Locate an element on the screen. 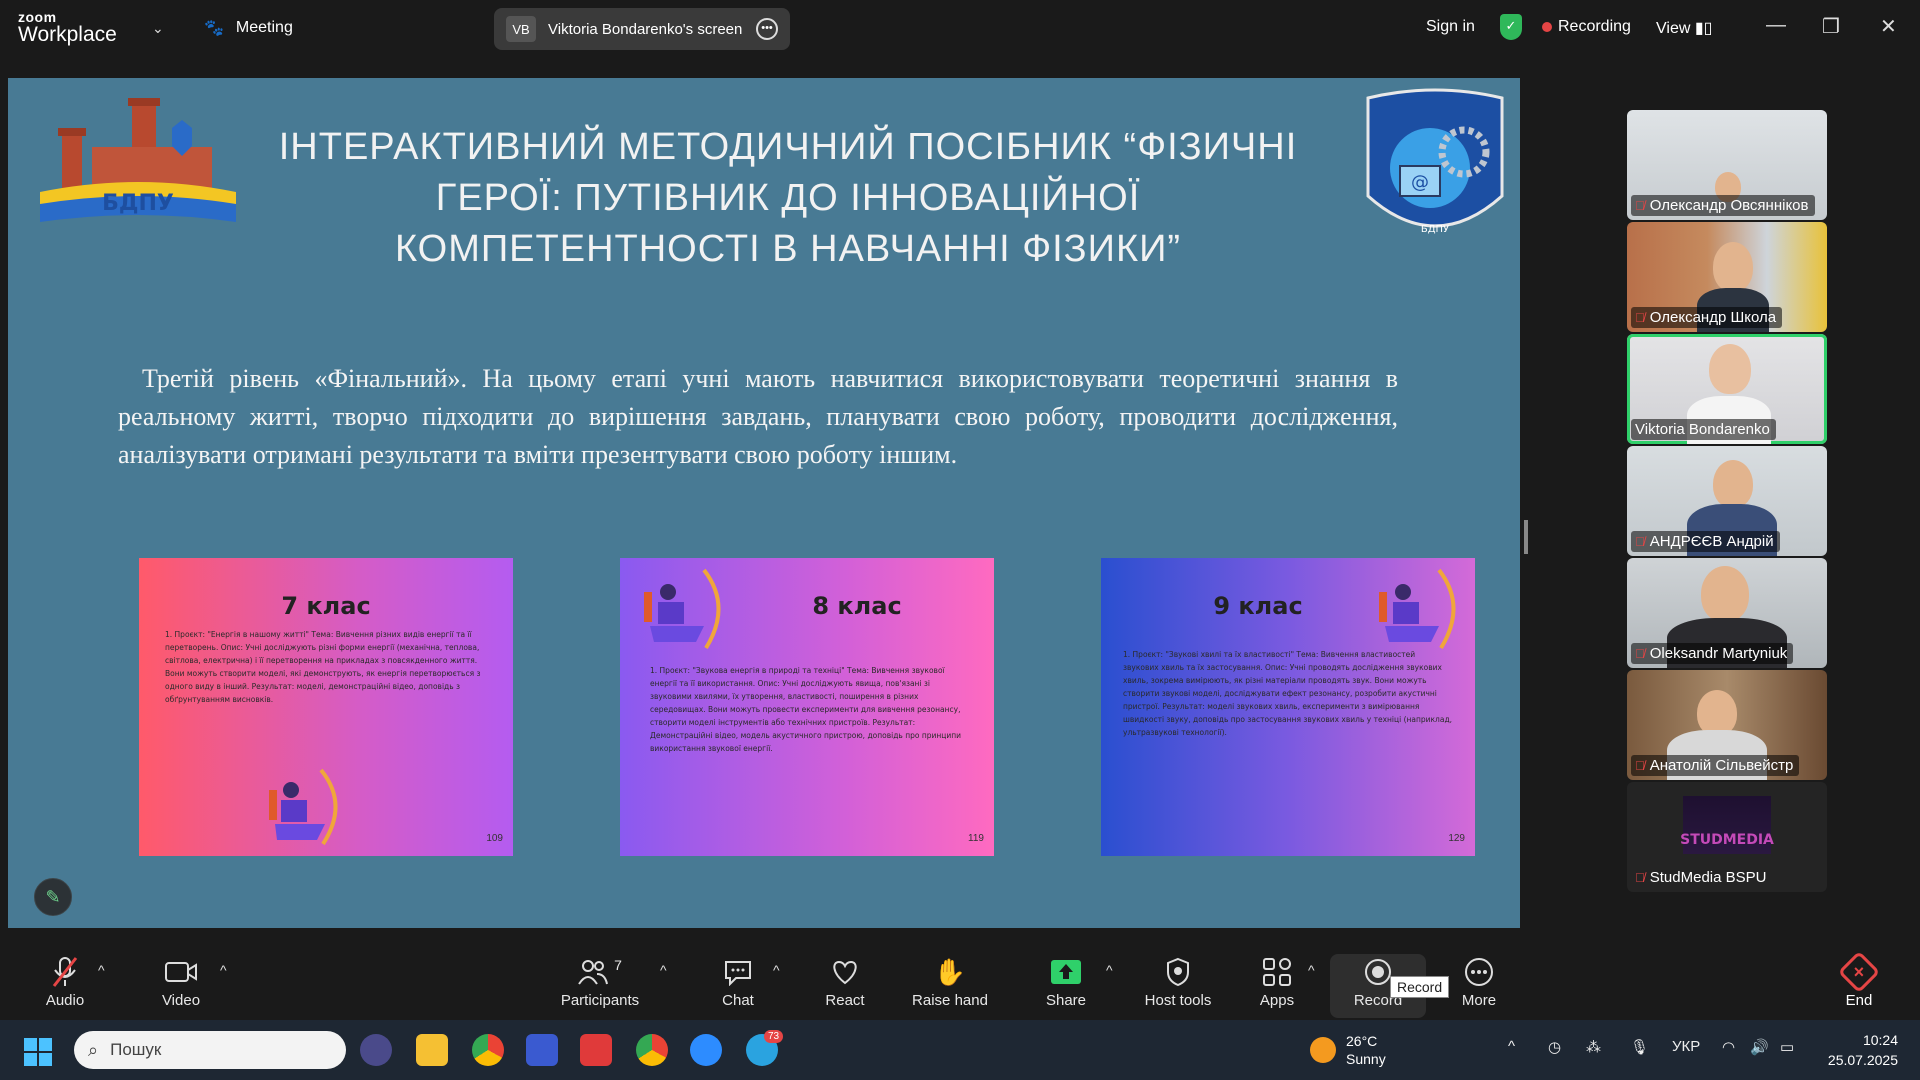  participants-options-caret-icon: ^ is located at coordinates (663, 970).